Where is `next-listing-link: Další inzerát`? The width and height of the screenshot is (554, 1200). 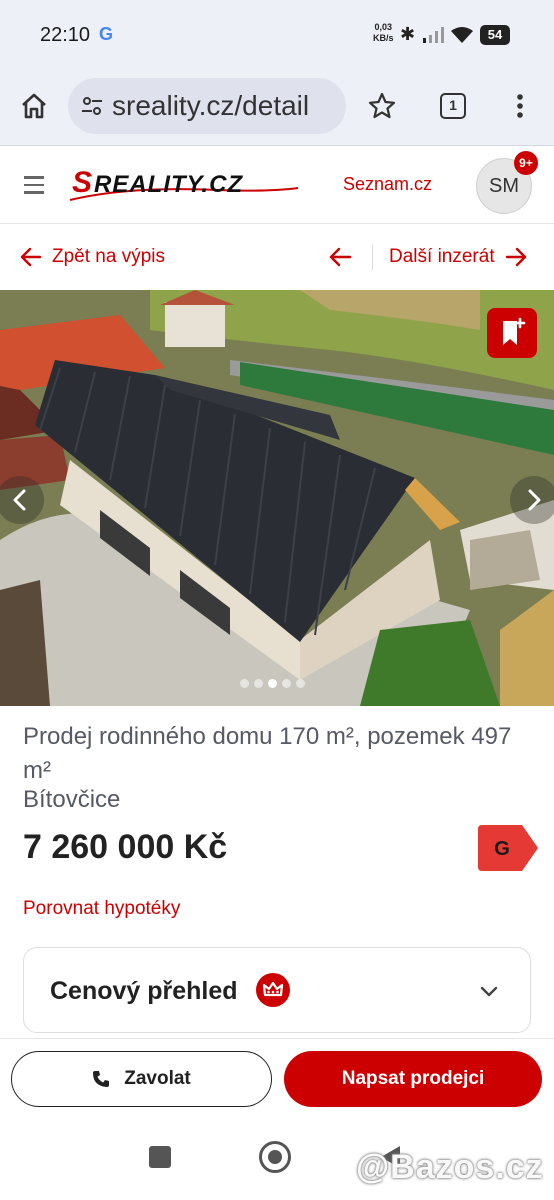 next-listing-link: Další inzerát is located at coordinates (458, 257).